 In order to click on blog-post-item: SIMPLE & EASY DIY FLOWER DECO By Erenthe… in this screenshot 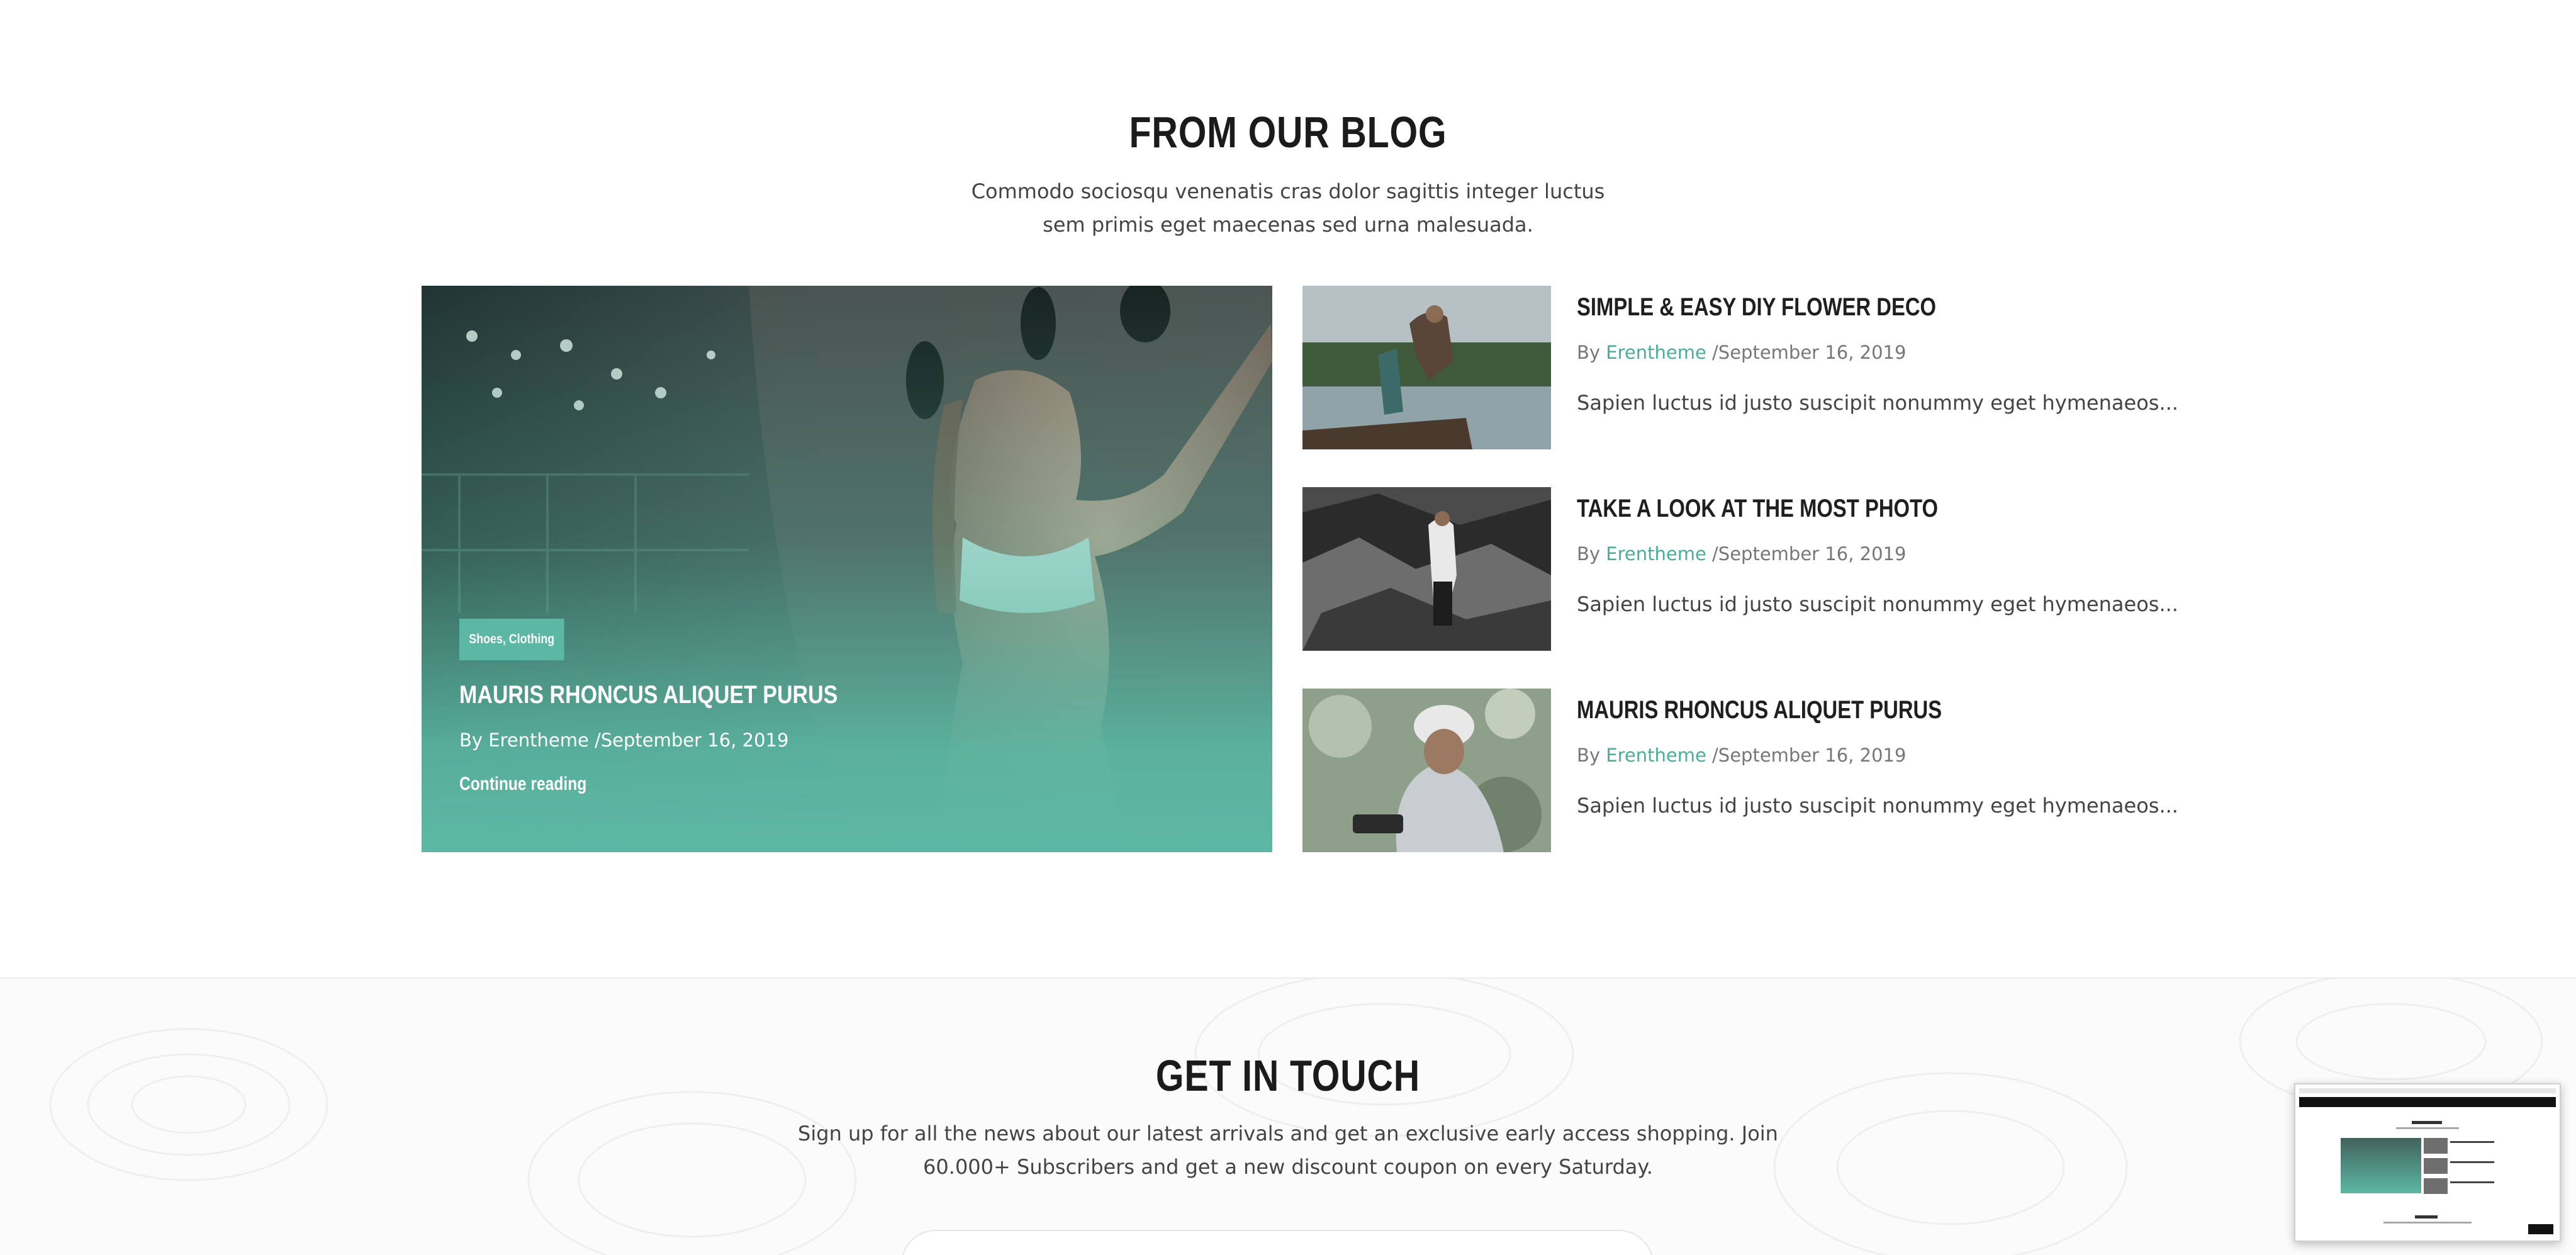, I will do `click(1740, 367)`.